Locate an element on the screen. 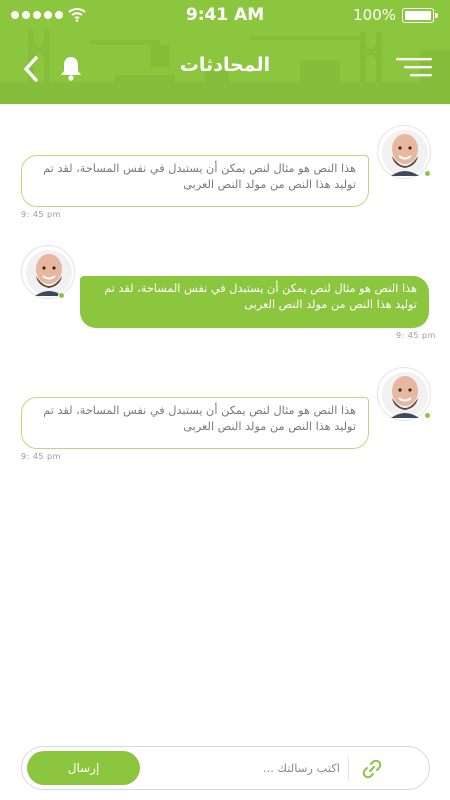  send-button: إرسال is located at coordinates (83, 768).